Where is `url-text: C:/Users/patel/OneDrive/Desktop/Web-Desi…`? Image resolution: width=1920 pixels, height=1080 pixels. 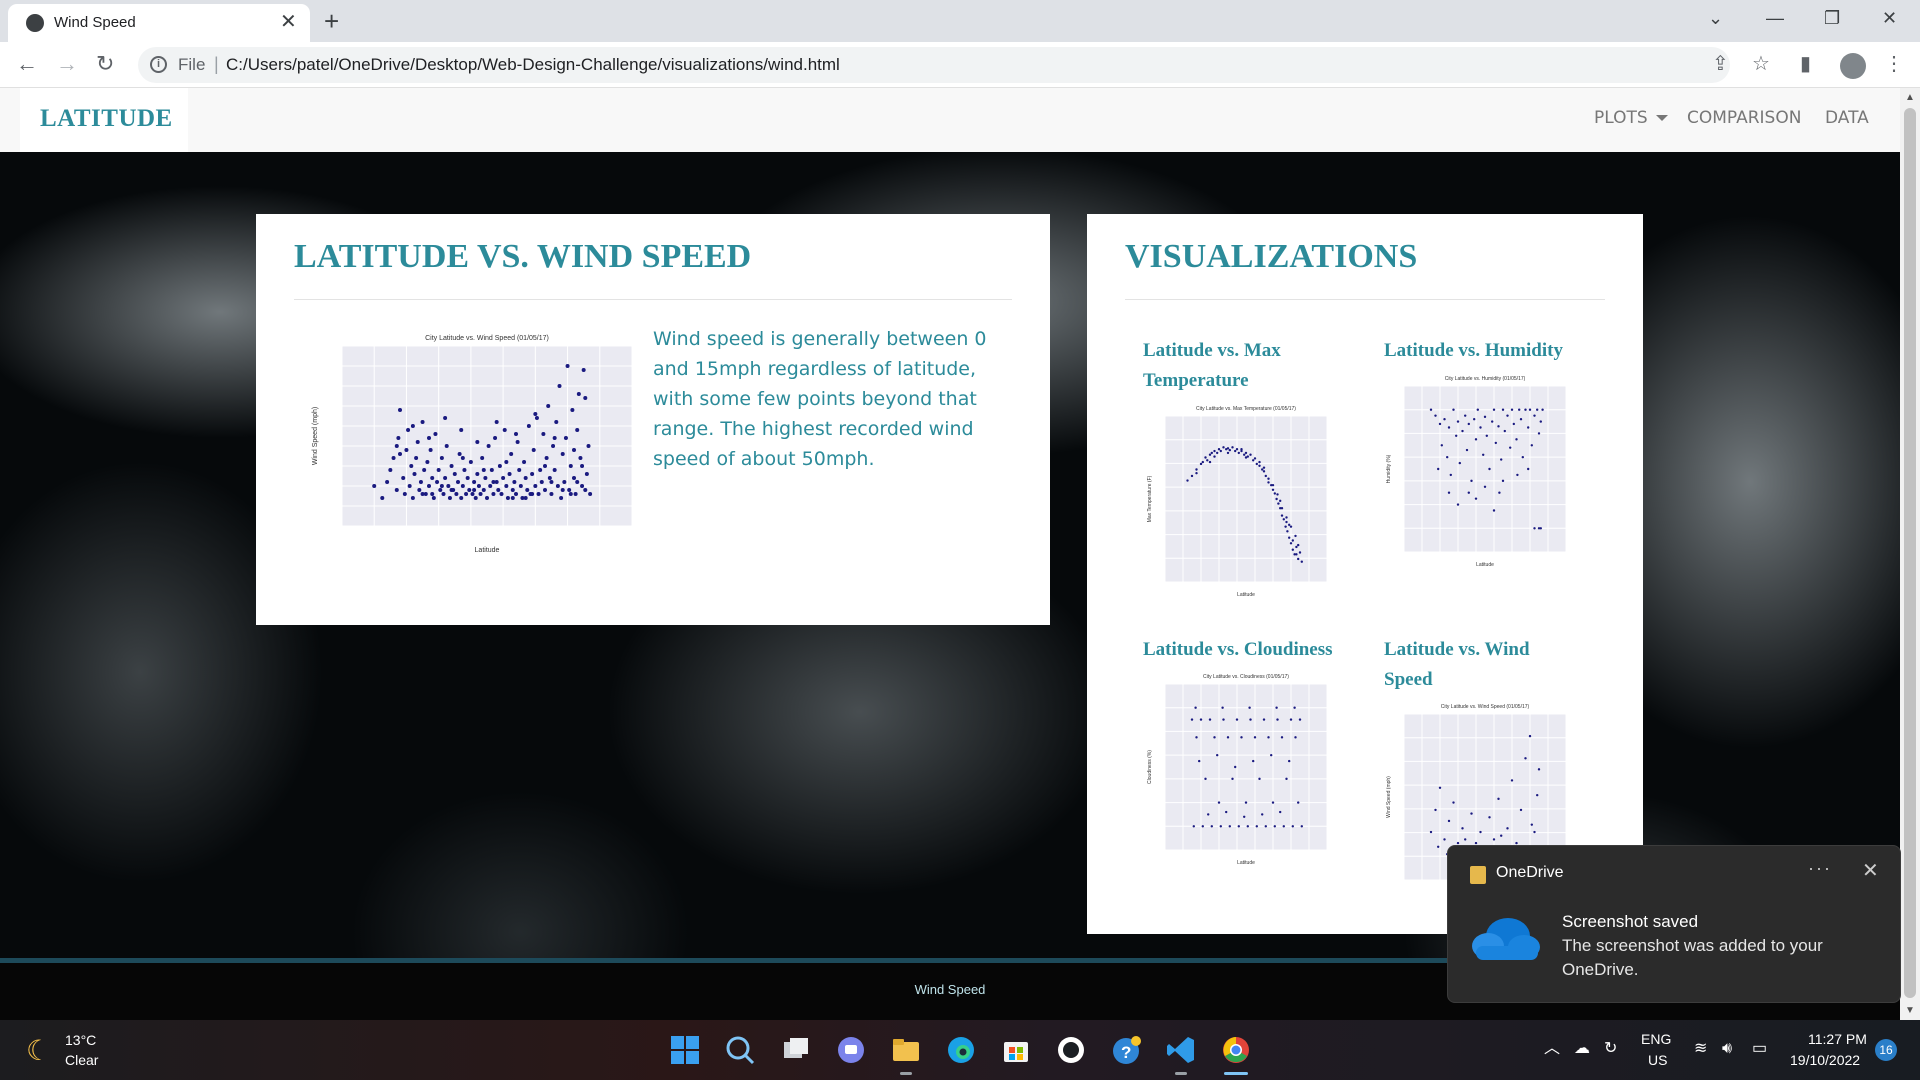 url-text: C:/Users/patel/OneDrive/Desktop/Web-Desi… is located at coordinates (533, 65).